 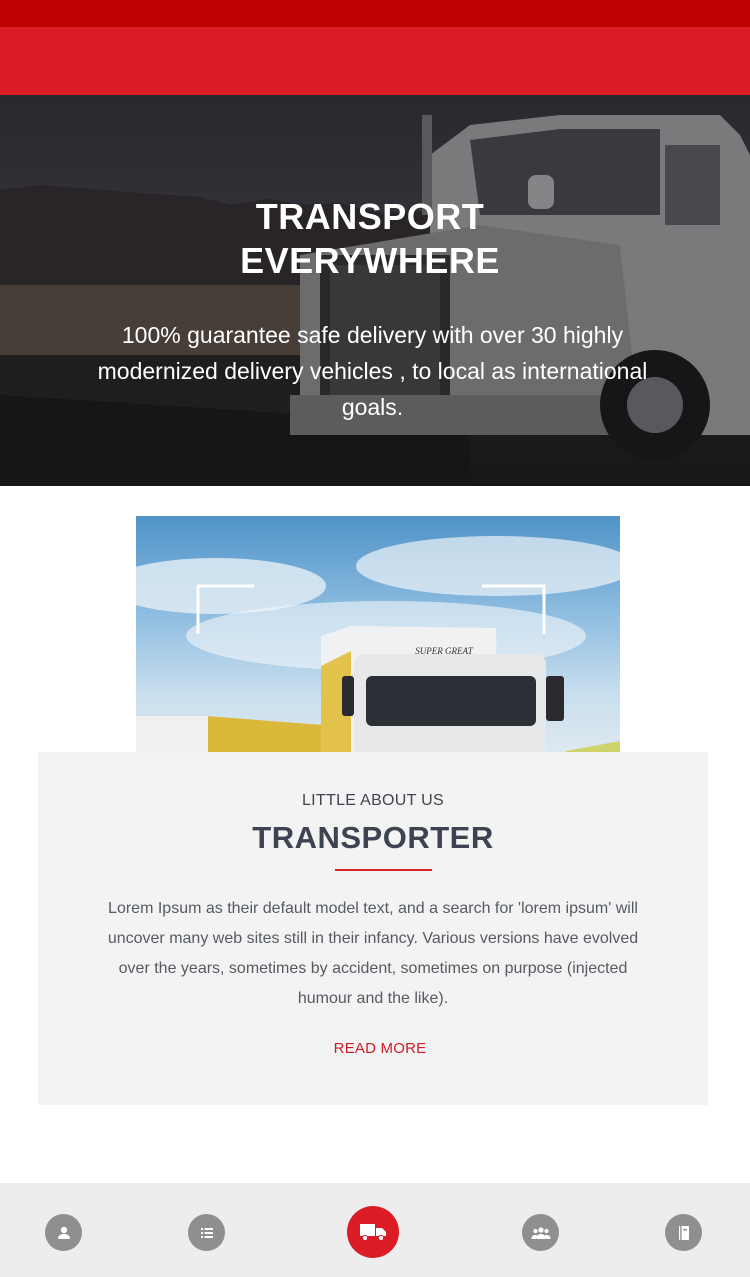 I want to click on nav-notes-button, so click(x=683, y=1232).